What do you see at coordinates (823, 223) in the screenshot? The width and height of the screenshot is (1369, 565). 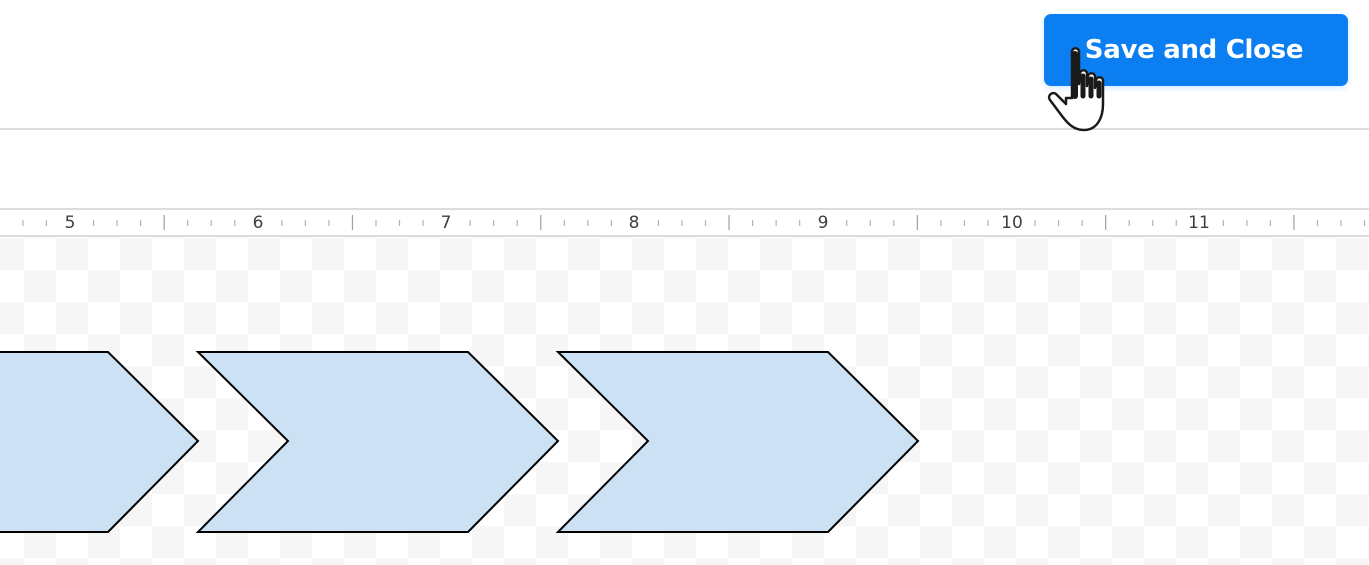 I see `ruler-label: 9` at bounding box center [823, 223].